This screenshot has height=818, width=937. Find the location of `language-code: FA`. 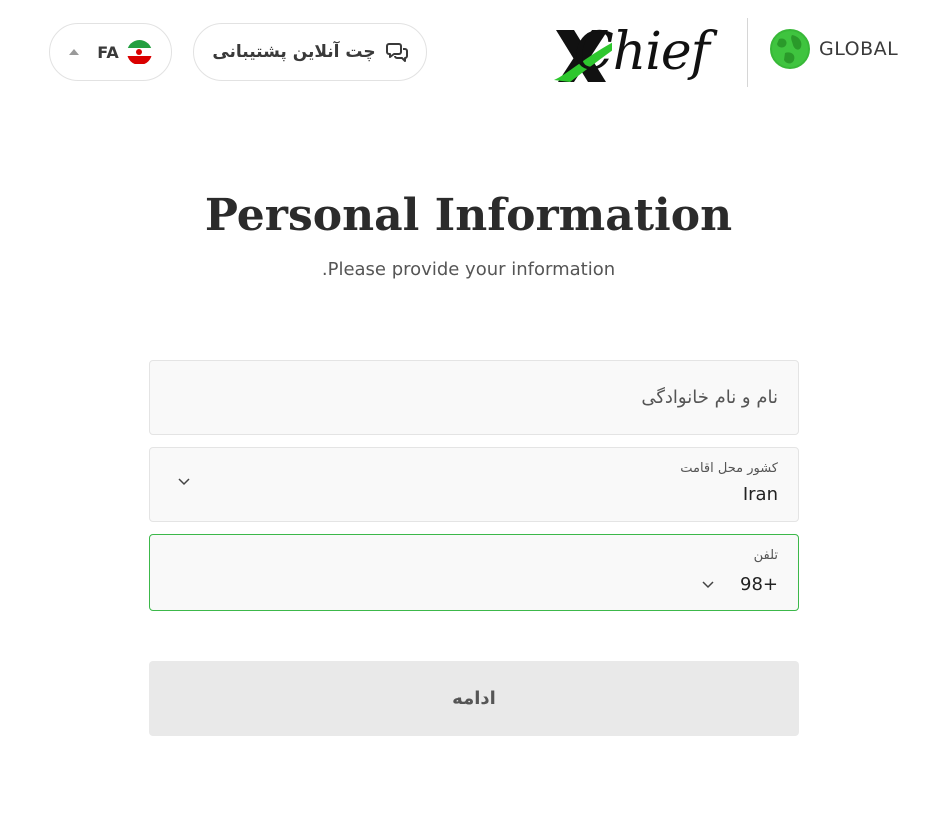

language-code: FA is located at coordinates (108, 52).